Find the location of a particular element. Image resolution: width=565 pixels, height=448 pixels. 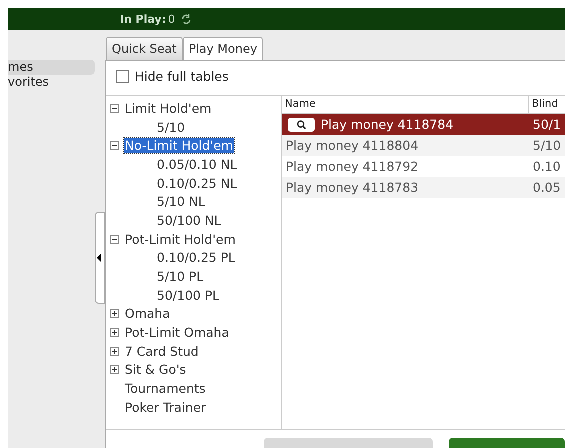

refresh-icon is located at coordinates (186, 19).